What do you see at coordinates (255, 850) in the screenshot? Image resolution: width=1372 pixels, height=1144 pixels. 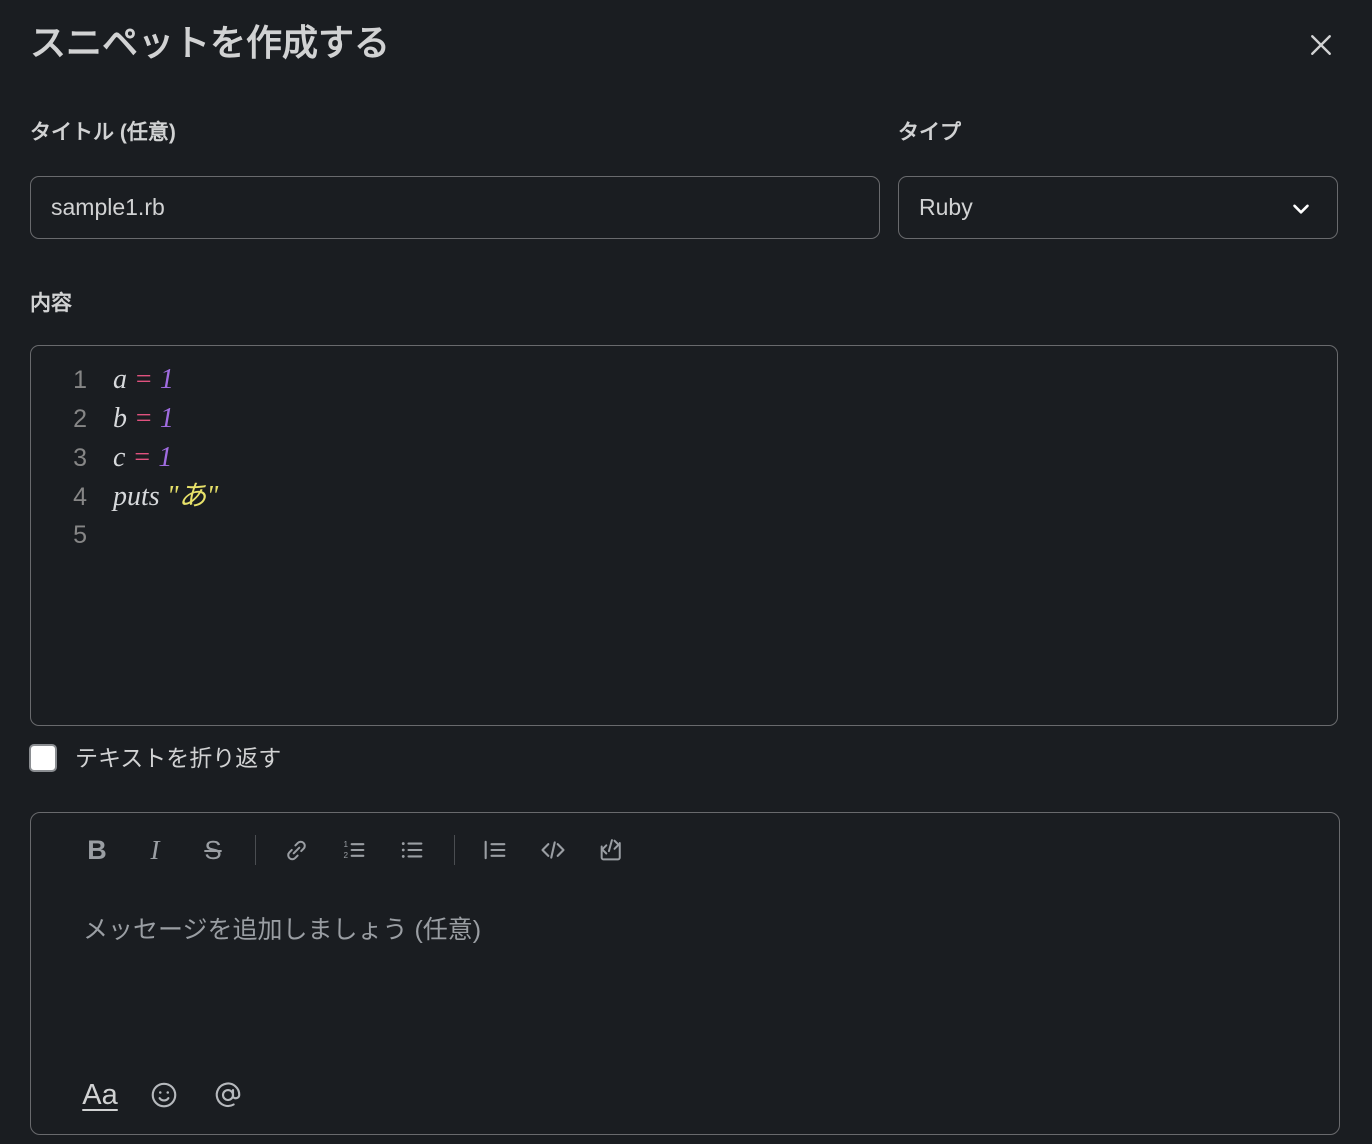 I see `toolbar-divider` at bounding box center [255, 850].